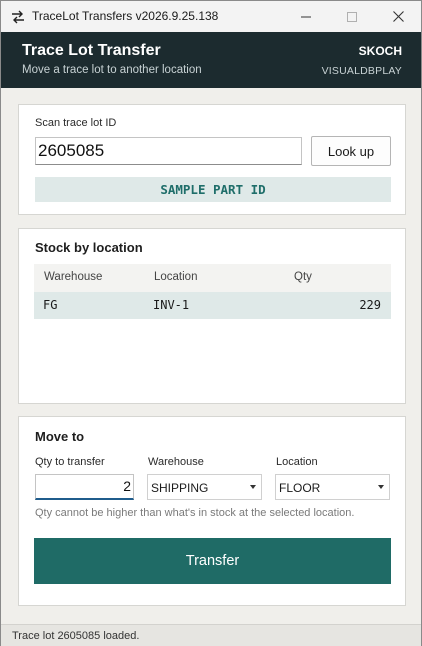  I want to click on table-header: Warehouse Location Qty, so click(212, 278).